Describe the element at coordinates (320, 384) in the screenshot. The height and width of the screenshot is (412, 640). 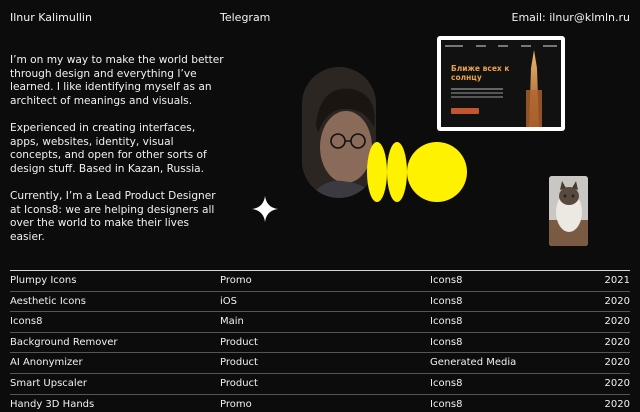
I see `table-row: Smart Upscaler Product Icons8 2020` at that location.